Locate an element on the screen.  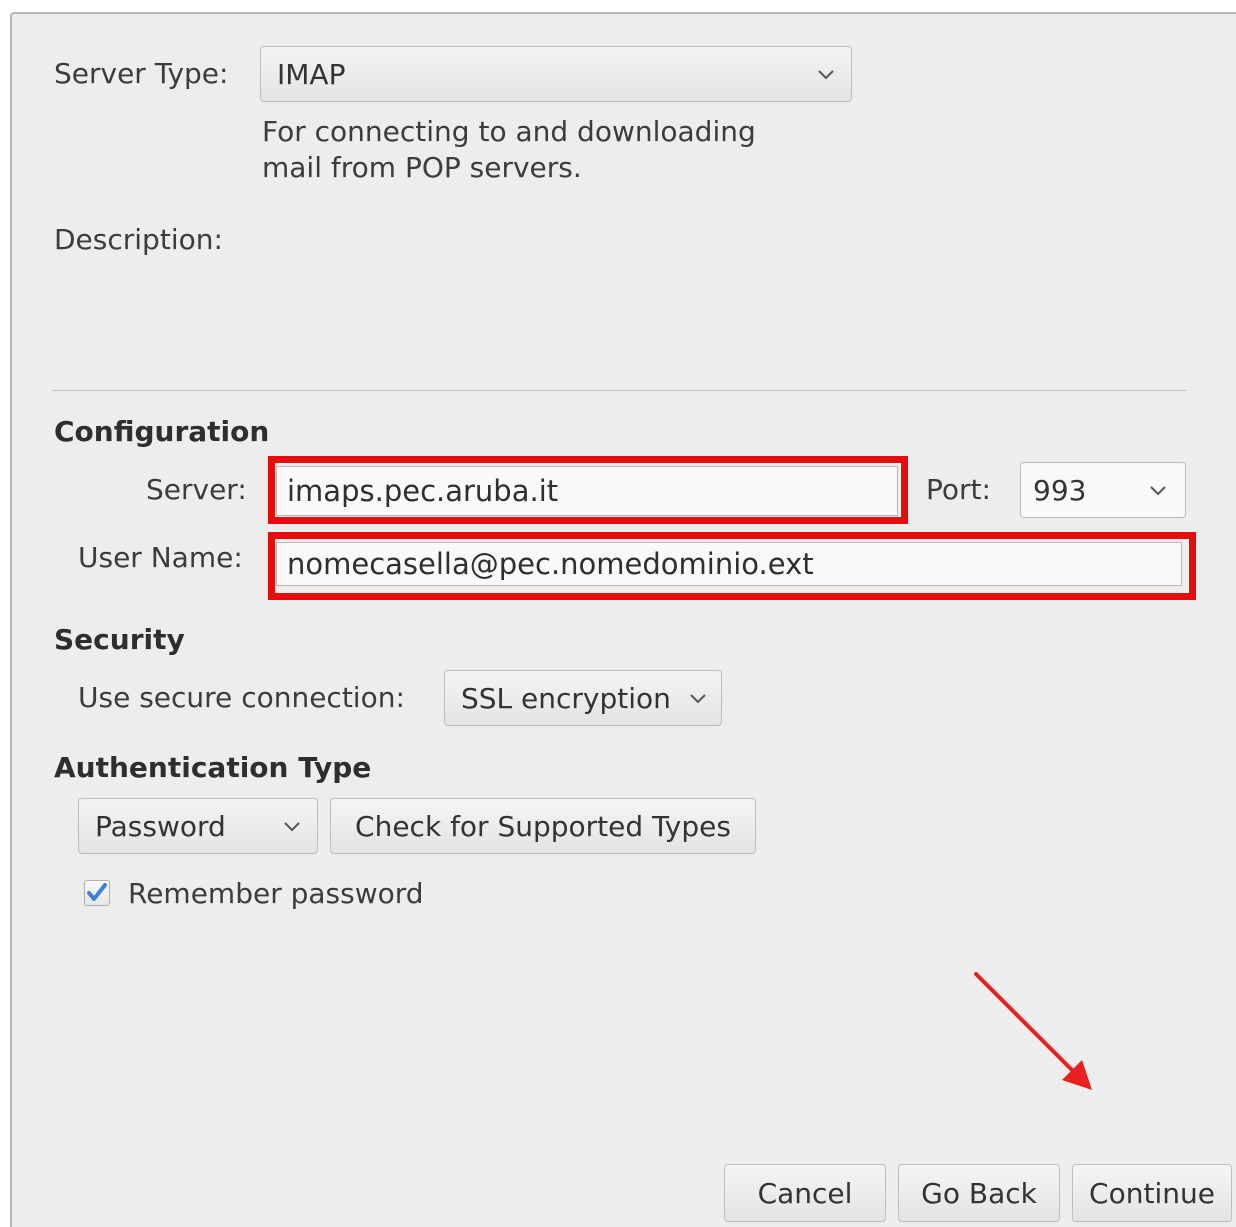
username-input: nomecasella@pec.nomedominio.ext is located at coordinates (729, 564).